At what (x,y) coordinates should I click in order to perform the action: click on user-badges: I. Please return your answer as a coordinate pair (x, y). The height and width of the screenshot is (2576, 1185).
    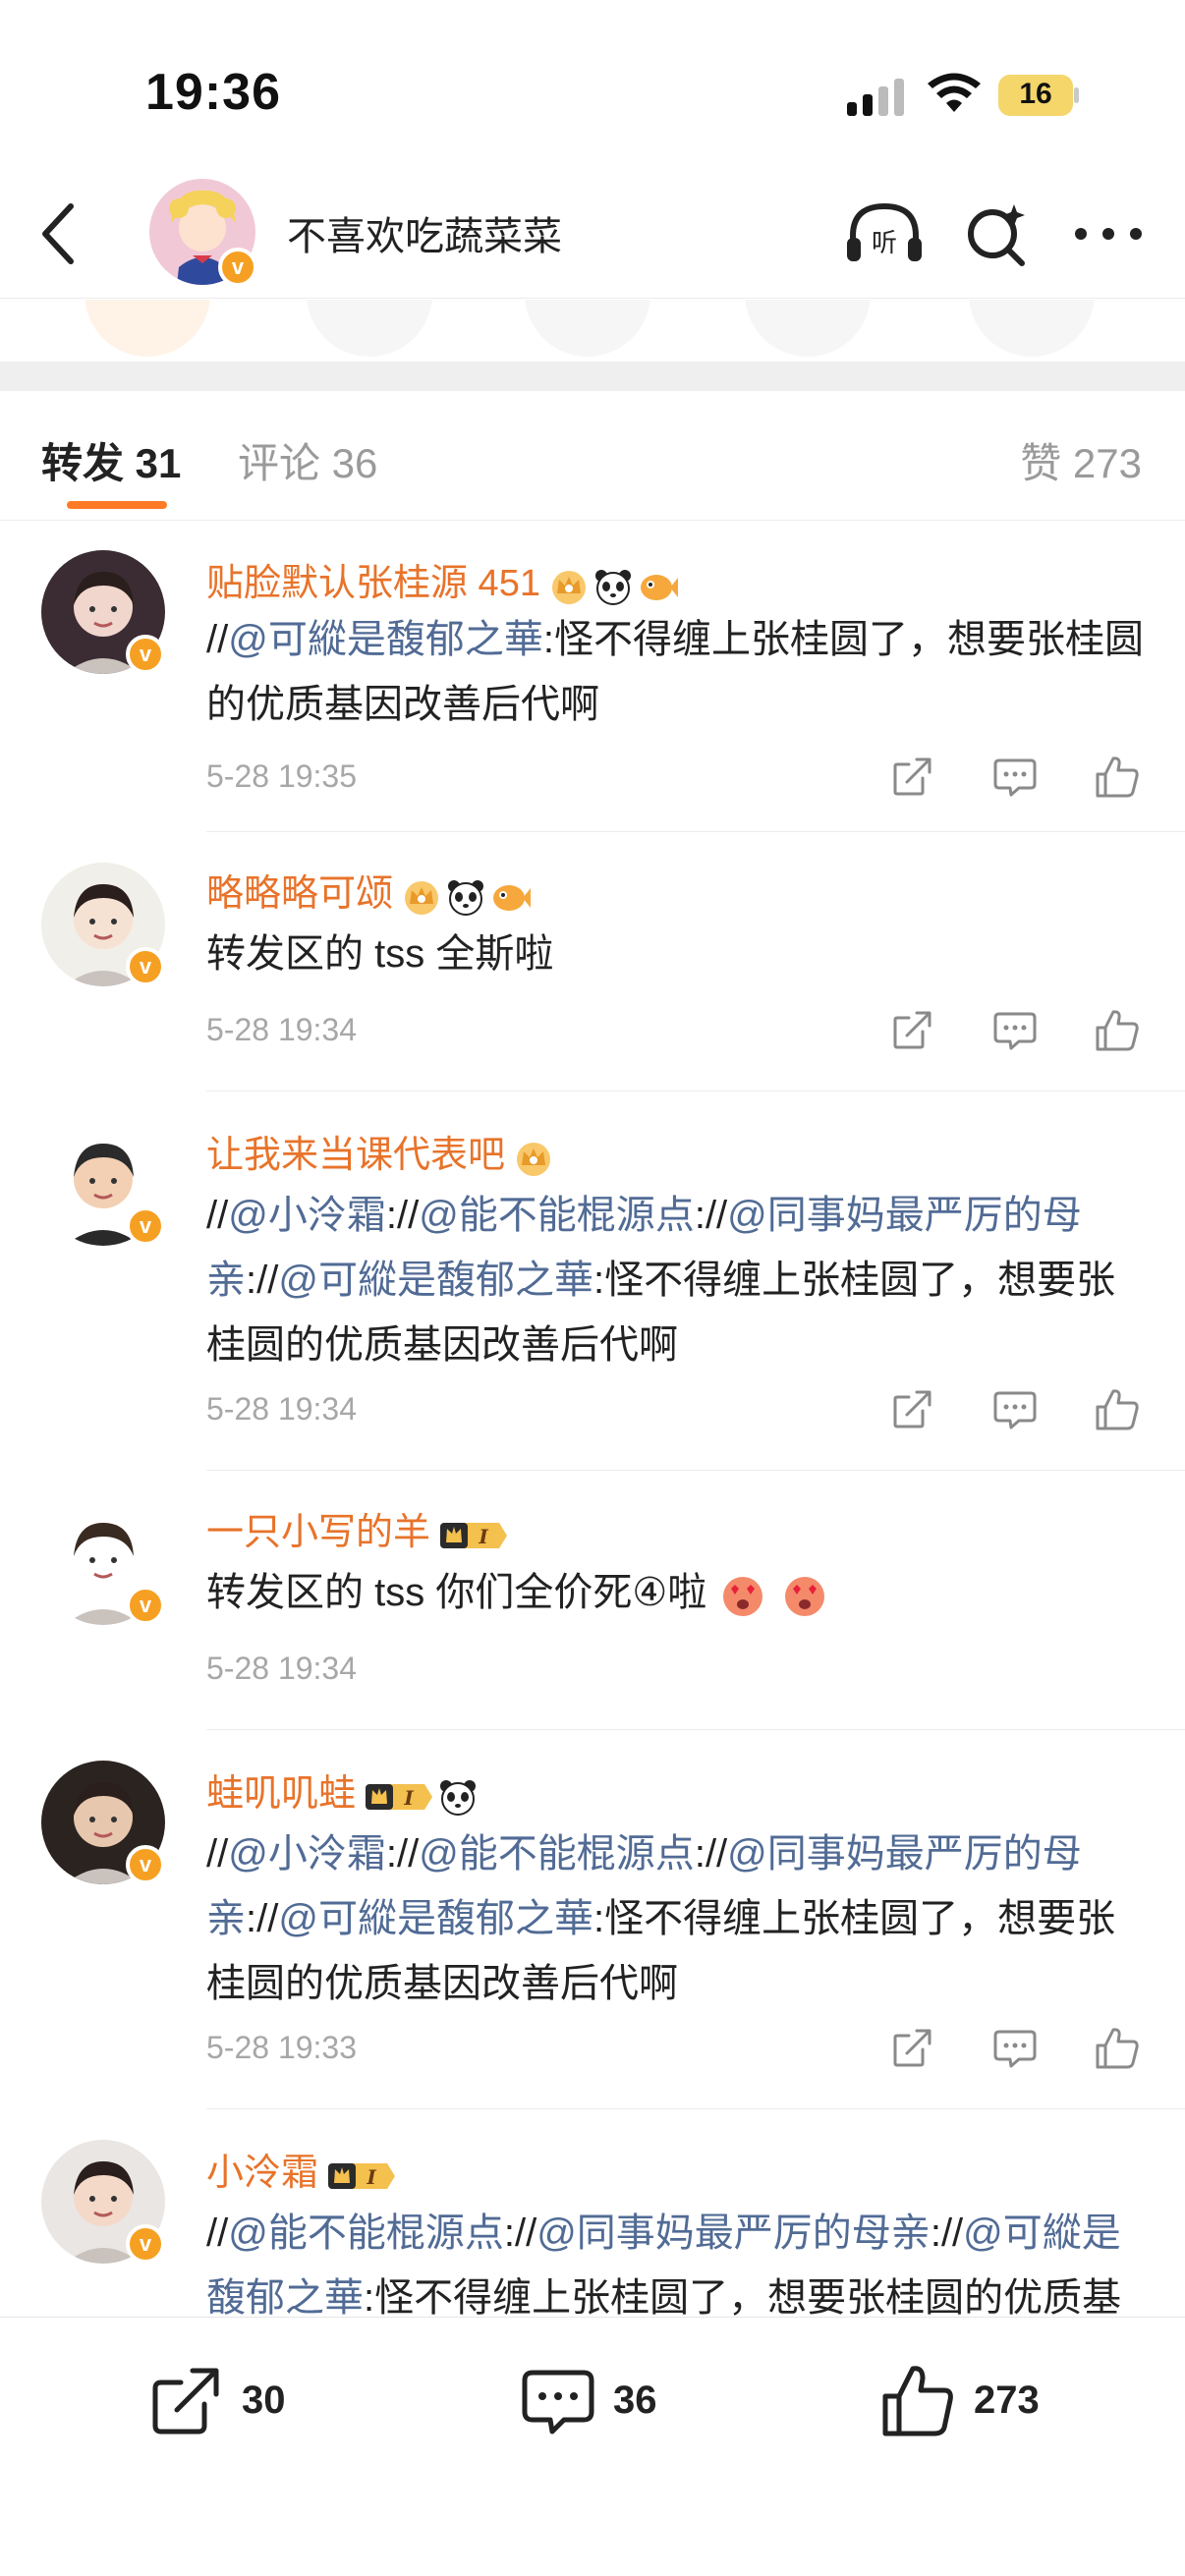
    Looking at the image, I should click on (364, 2175).